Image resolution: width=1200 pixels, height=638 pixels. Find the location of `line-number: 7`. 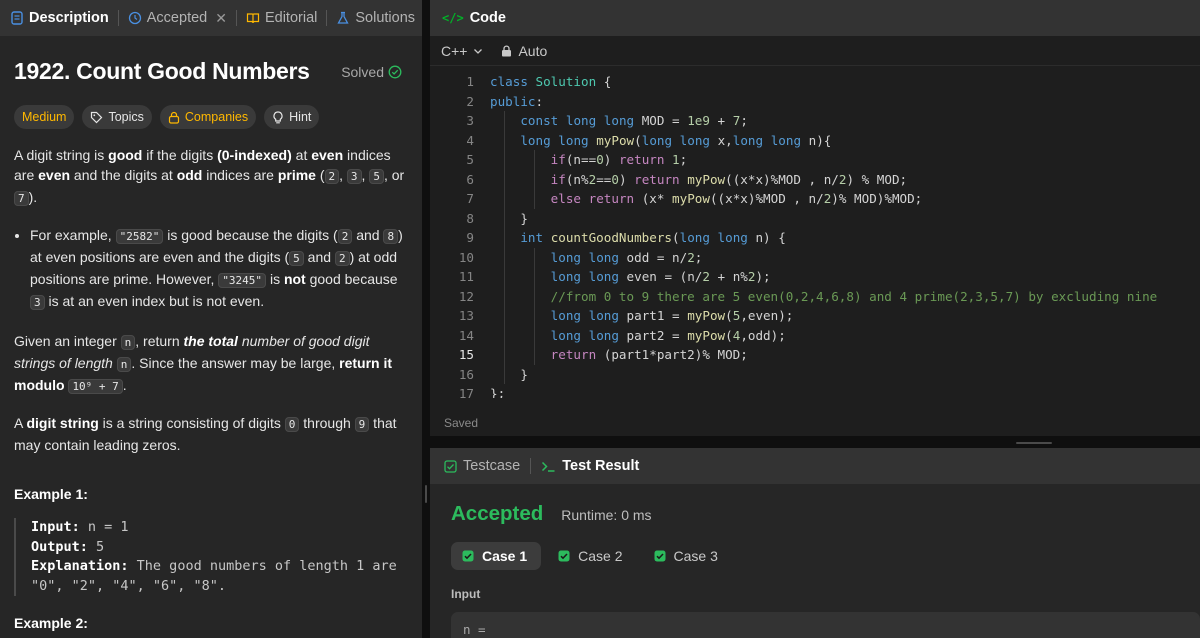

line-number: 7 is located at coordinates (470, 198).